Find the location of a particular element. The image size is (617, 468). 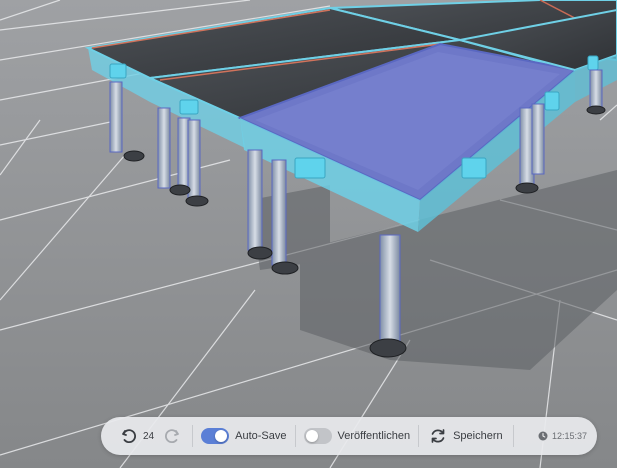

time-label: 12:15:37 is located at coordinates (569, 436).